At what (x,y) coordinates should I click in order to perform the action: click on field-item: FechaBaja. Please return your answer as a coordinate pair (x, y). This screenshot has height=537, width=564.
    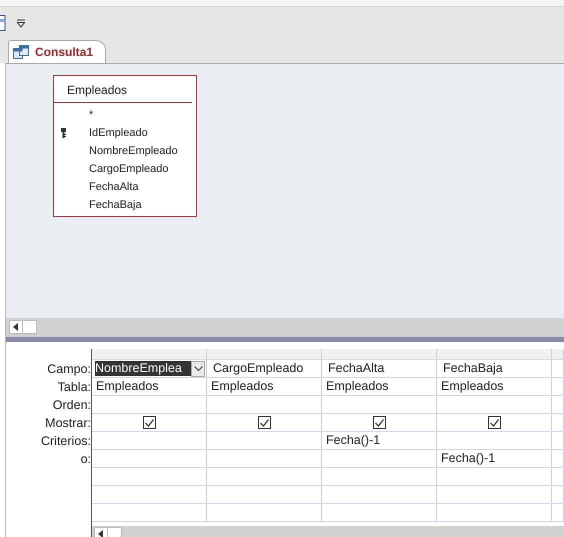
    Looking at the image, I should click on (115, 205).